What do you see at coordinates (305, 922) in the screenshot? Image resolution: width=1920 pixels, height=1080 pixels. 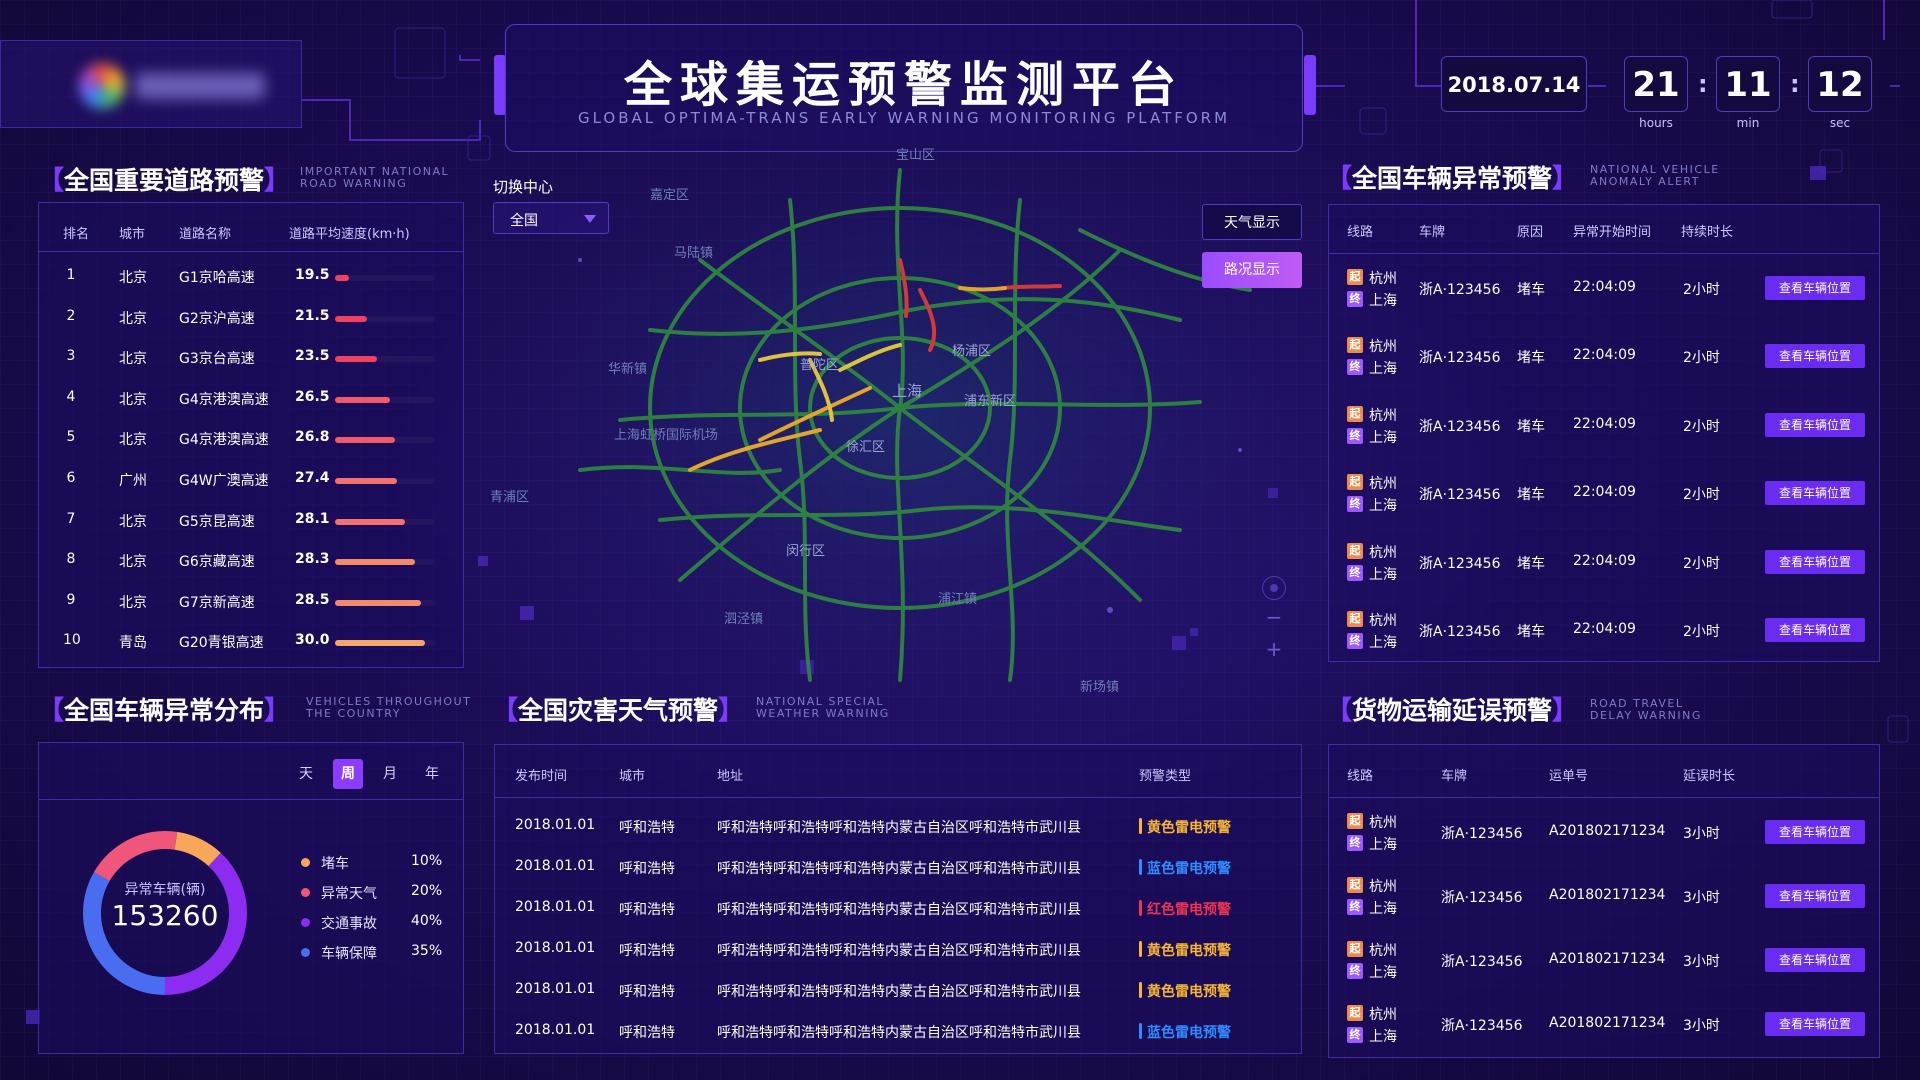 I see `legend-dot` at bounding box center [305, 922].